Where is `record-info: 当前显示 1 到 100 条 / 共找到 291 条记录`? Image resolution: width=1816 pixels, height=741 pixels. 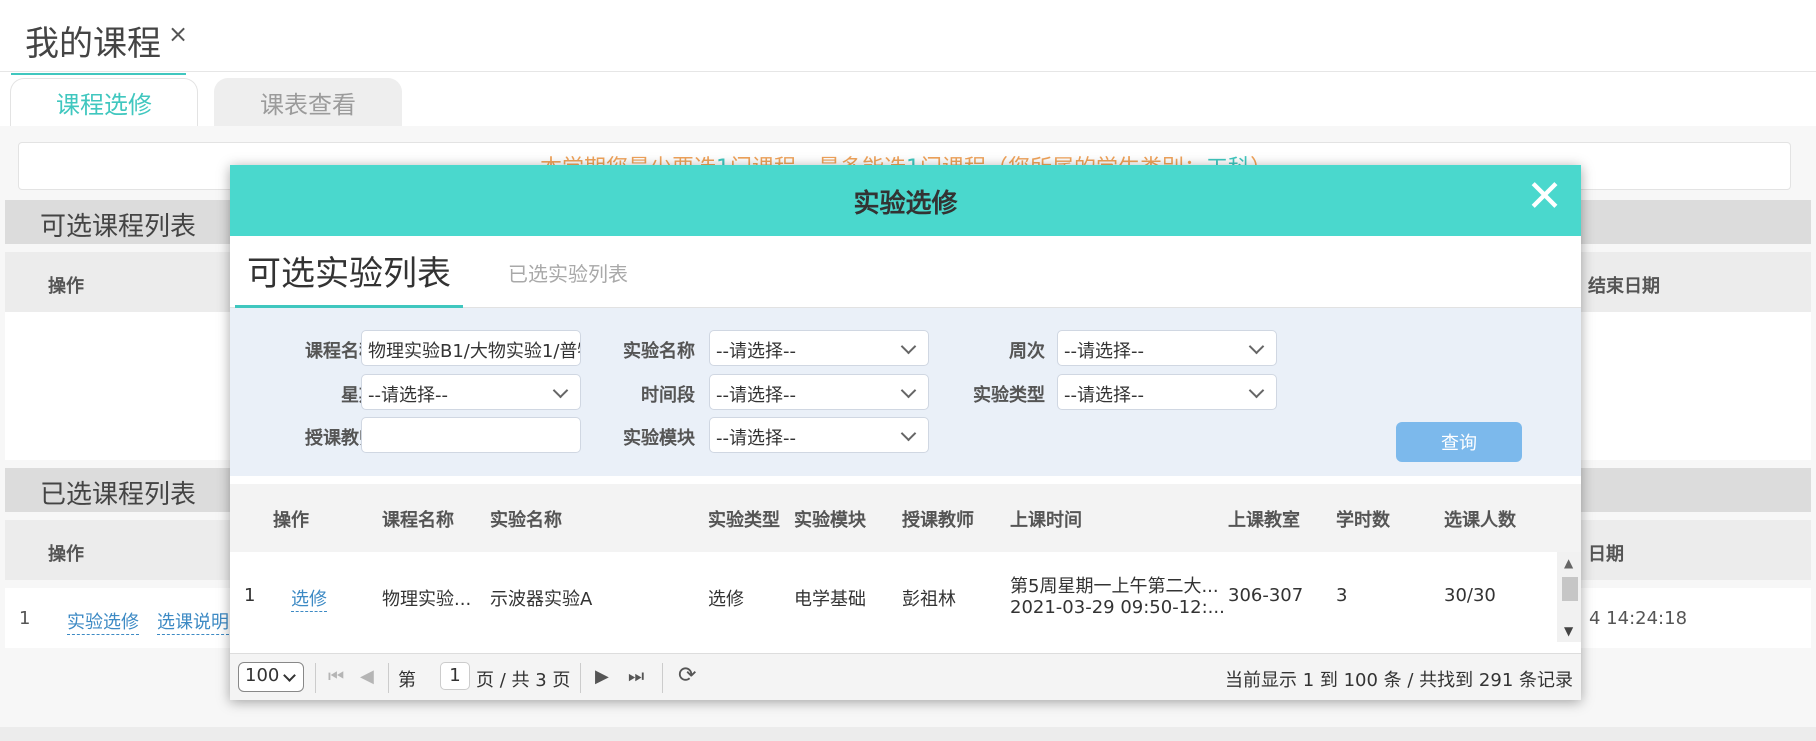 record-info: 当前显示 1 到 100 条 / 共找到 291 条记录 is located at coordinates (1398, 680).